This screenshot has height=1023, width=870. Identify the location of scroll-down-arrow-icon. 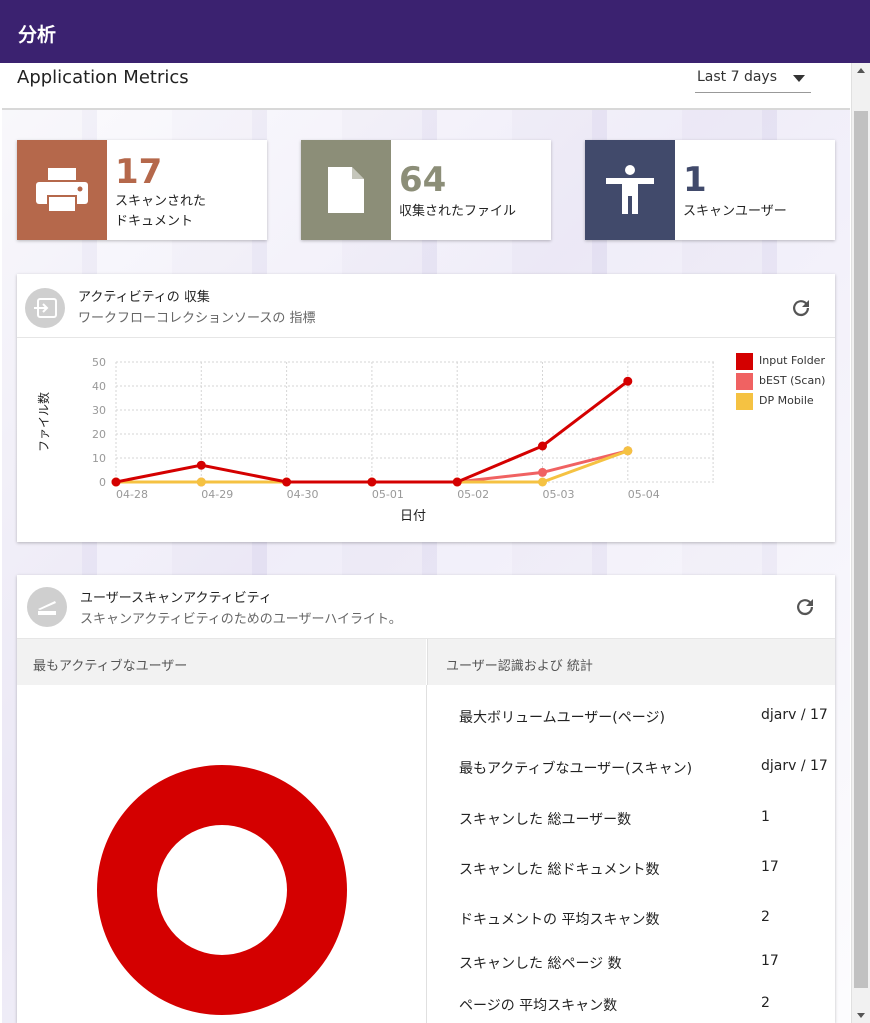
(861, 1015).